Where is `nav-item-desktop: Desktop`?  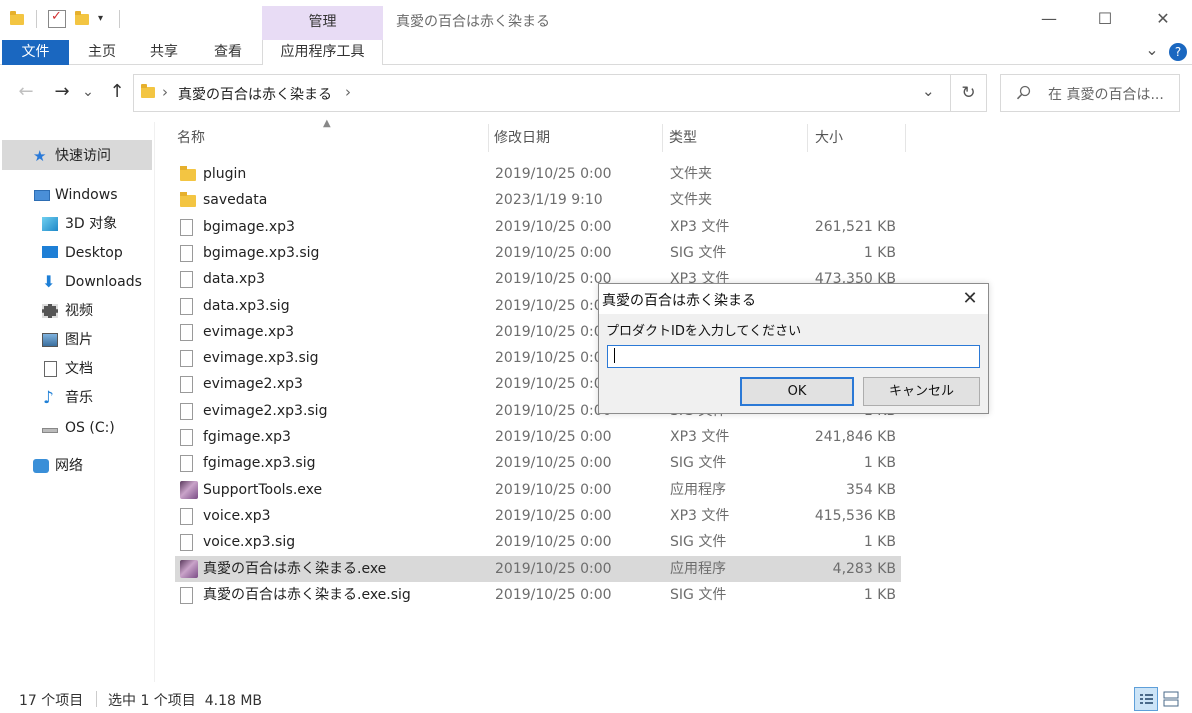
nav-item-desktop: Desktop is located at coordinates (76, 253).